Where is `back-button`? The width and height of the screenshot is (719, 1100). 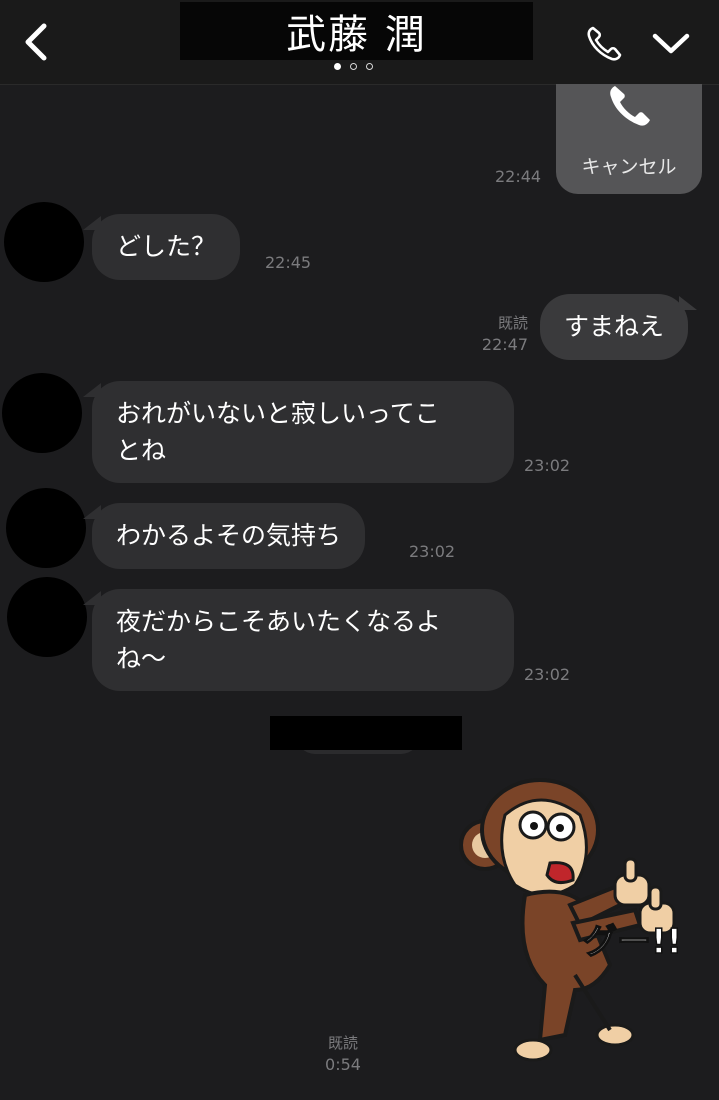 back-button is located at coordinates (38, 42).